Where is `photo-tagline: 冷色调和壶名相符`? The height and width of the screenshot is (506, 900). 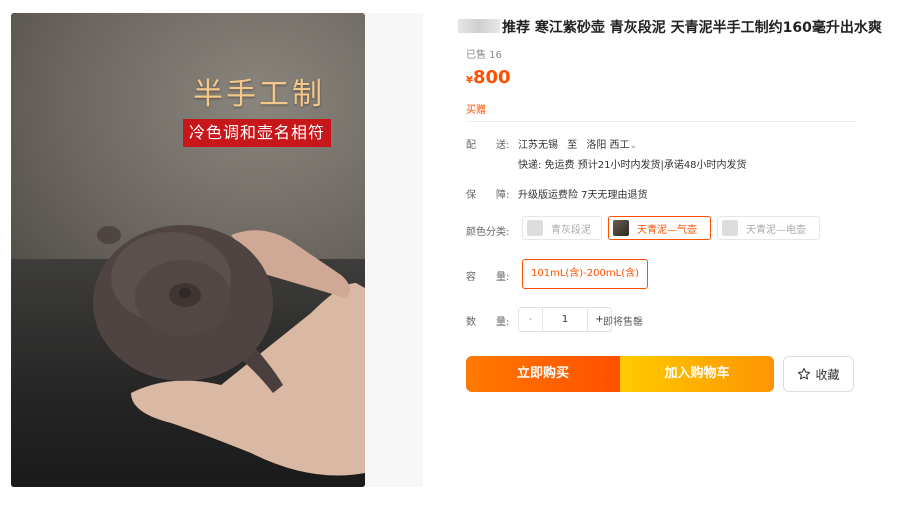 photo-tagline: 冷色调和壶名相符 is located at coordinates (257, 133).